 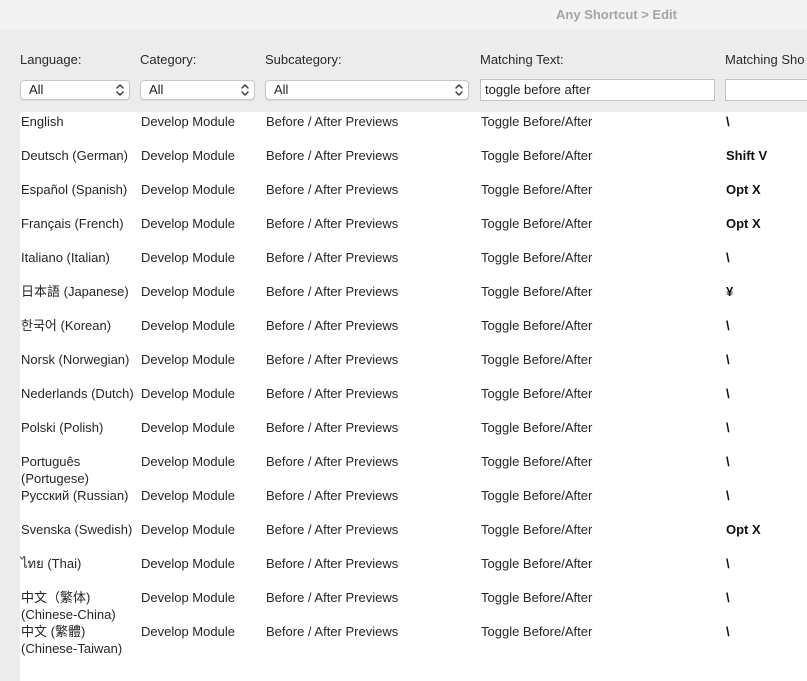 I want to click on subcategory-select: All, so click(x=367, y=90).